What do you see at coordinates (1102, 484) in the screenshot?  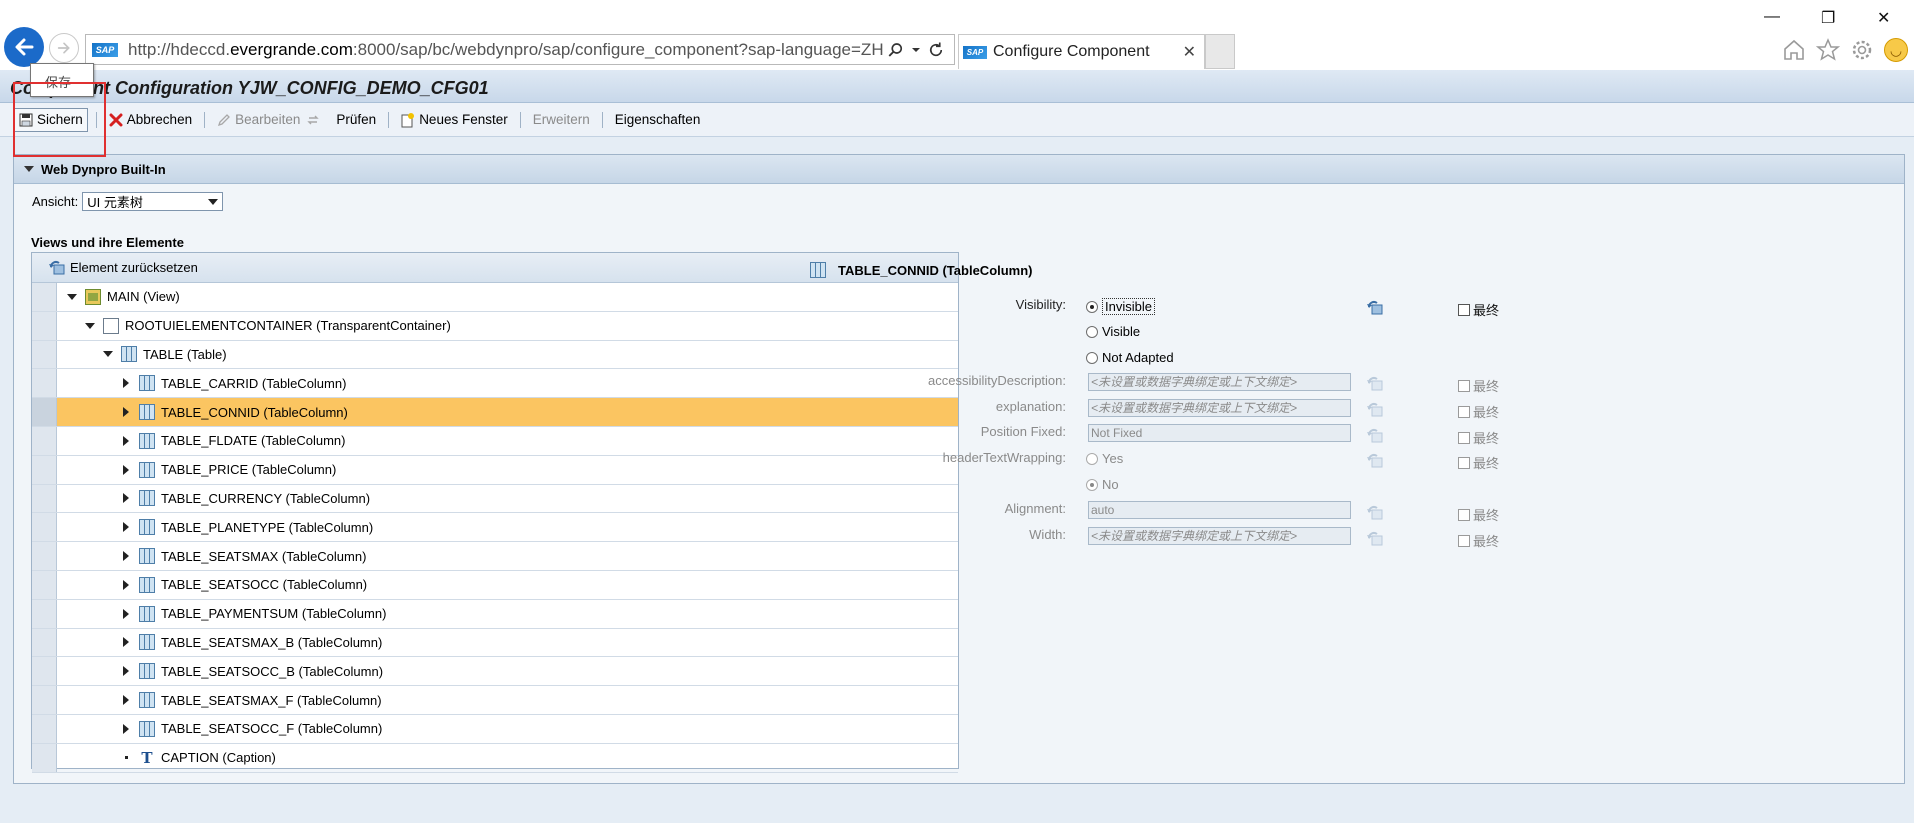 I see `radio-option: No` at bounding box center [1102, 484].